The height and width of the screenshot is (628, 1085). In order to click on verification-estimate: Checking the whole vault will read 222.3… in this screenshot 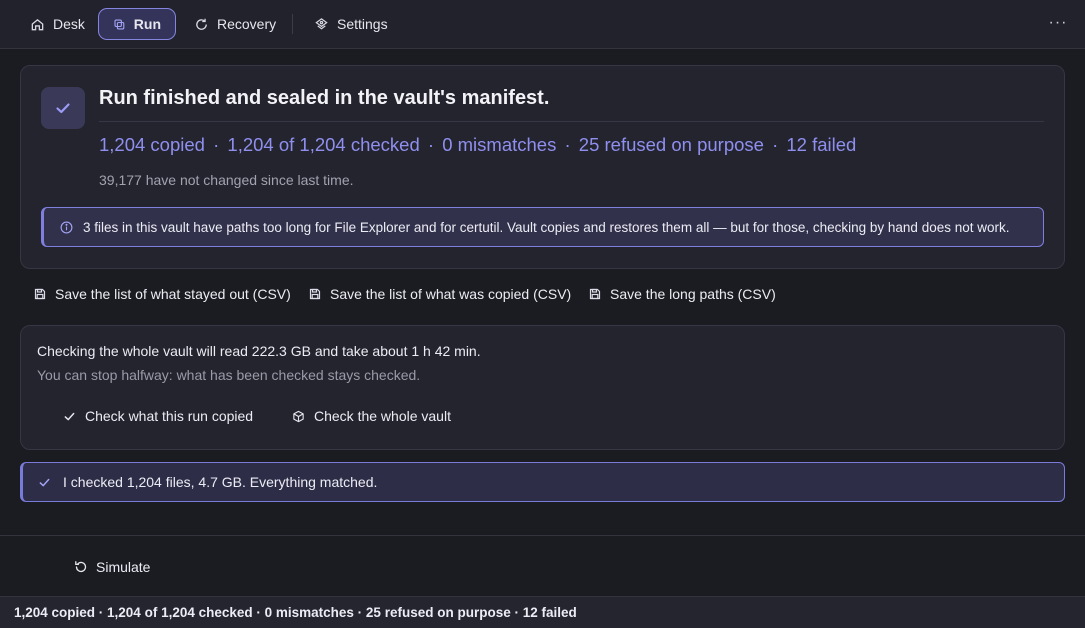, I will do `click(259, 351)`.